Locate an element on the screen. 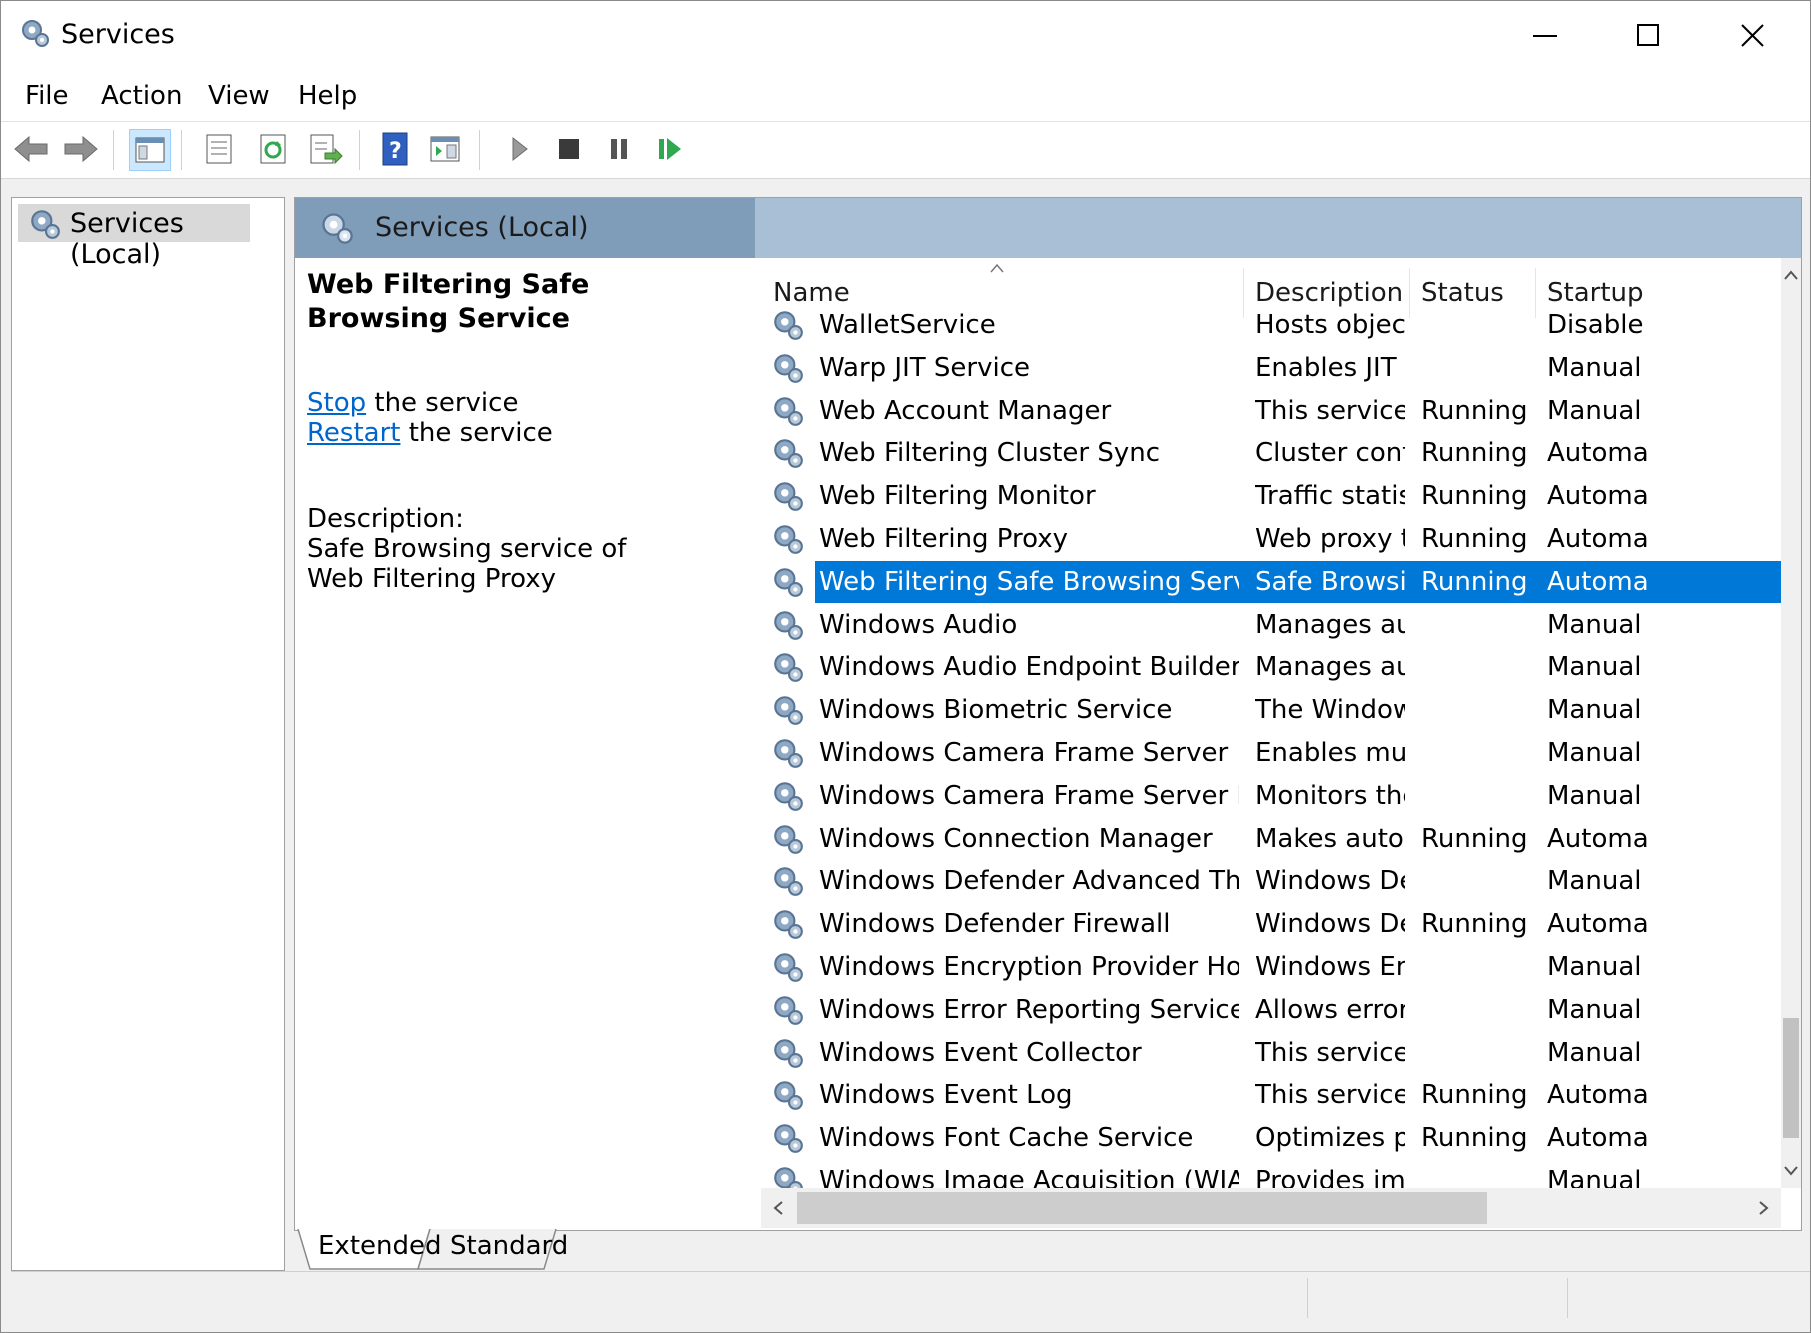 This screenshot has width=1811, height=1333. start-service-button is located at coordinates (519, 149).